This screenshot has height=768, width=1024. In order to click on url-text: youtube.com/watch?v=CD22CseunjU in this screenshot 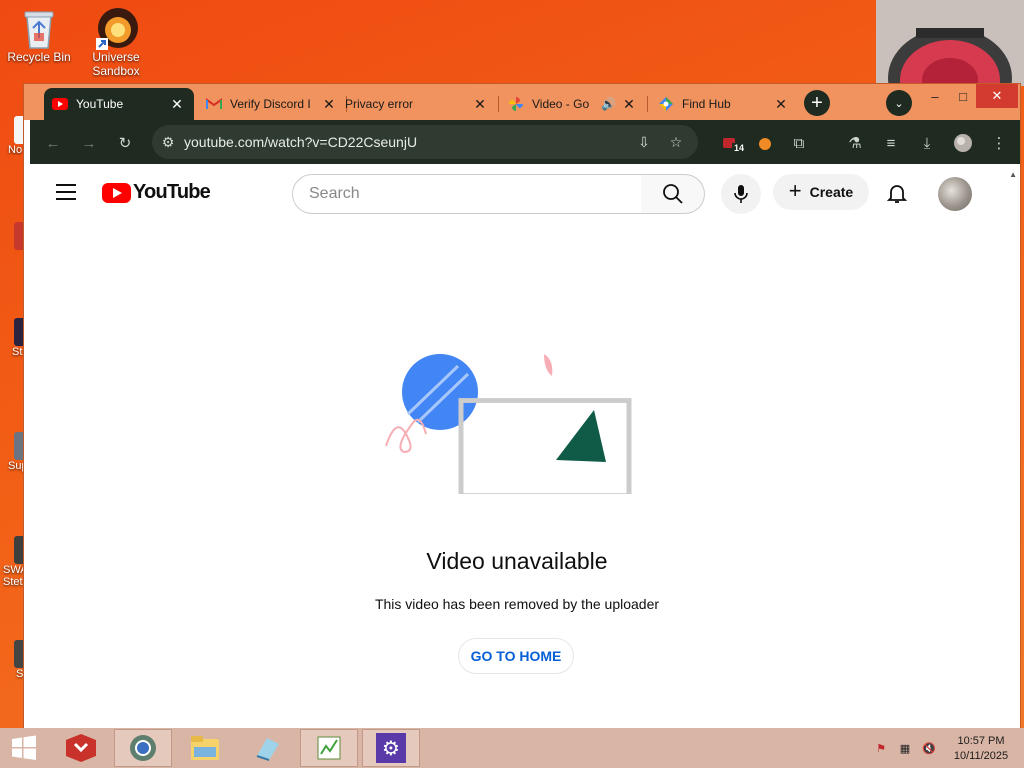, I will do `click(300, 142)`.